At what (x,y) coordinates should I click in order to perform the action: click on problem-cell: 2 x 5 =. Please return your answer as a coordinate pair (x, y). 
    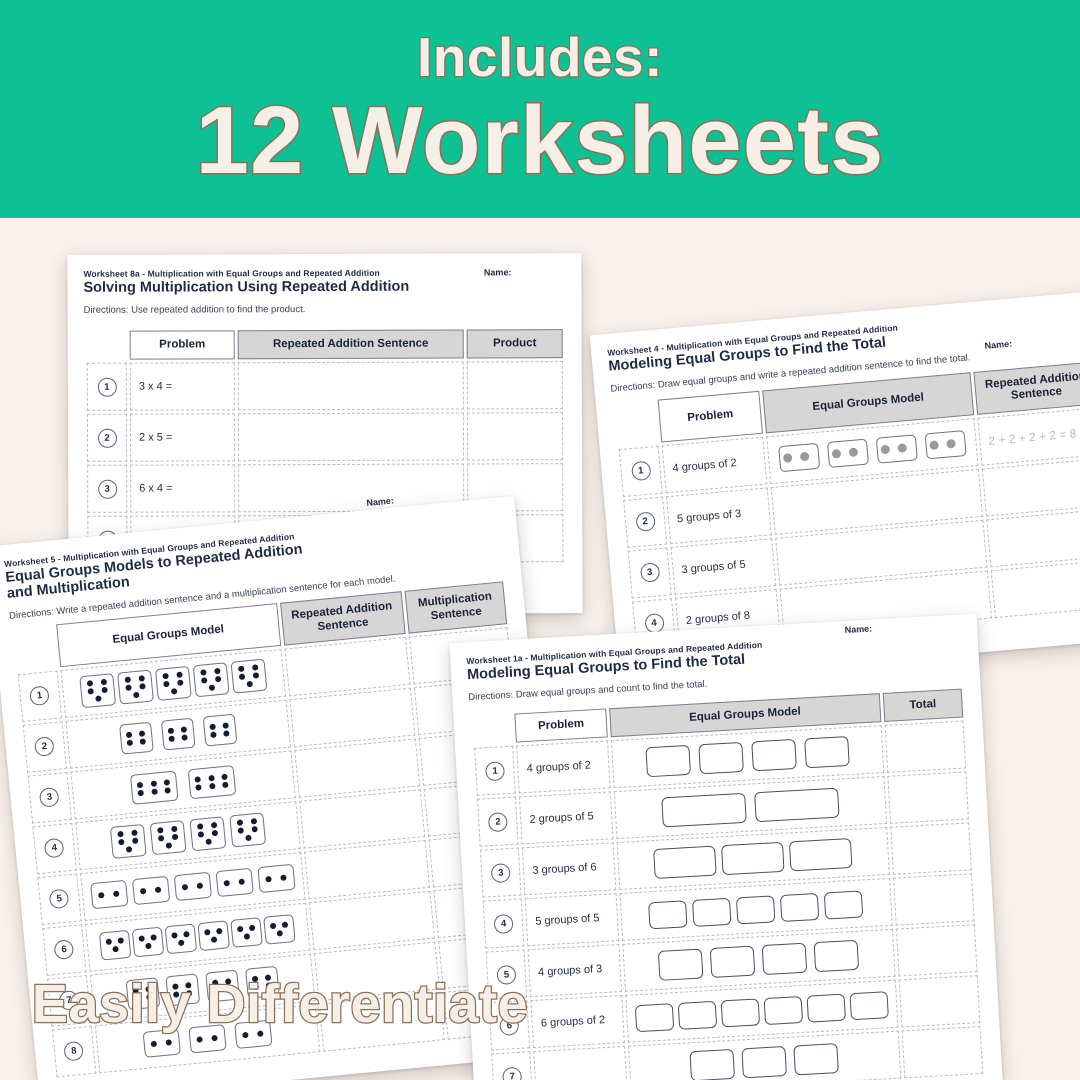
    Looking at the image, I should click on (182, 438).